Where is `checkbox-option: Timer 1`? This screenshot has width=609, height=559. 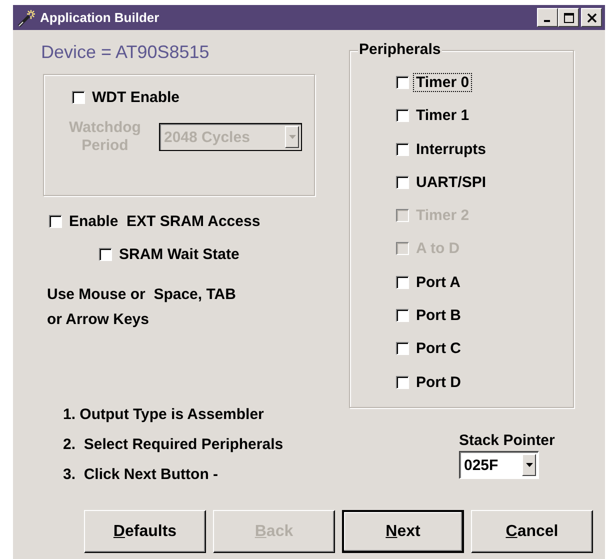 checkbox-option: Timer 1 is located at coordinates (484, 116).